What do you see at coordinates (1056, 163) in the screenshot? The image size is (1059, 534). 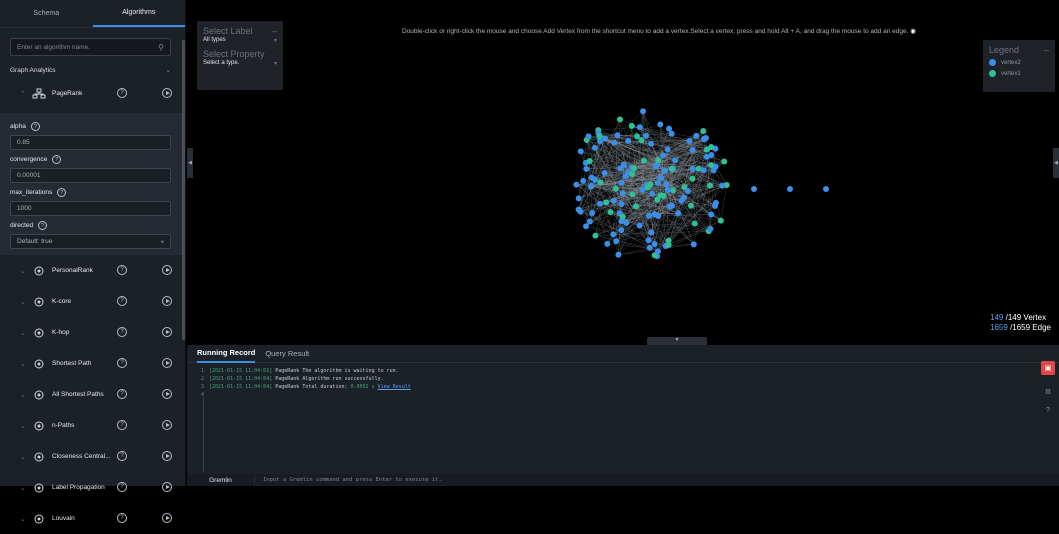 I see `right-panel-toggle: ◀` at bounding box center [1056, 163].